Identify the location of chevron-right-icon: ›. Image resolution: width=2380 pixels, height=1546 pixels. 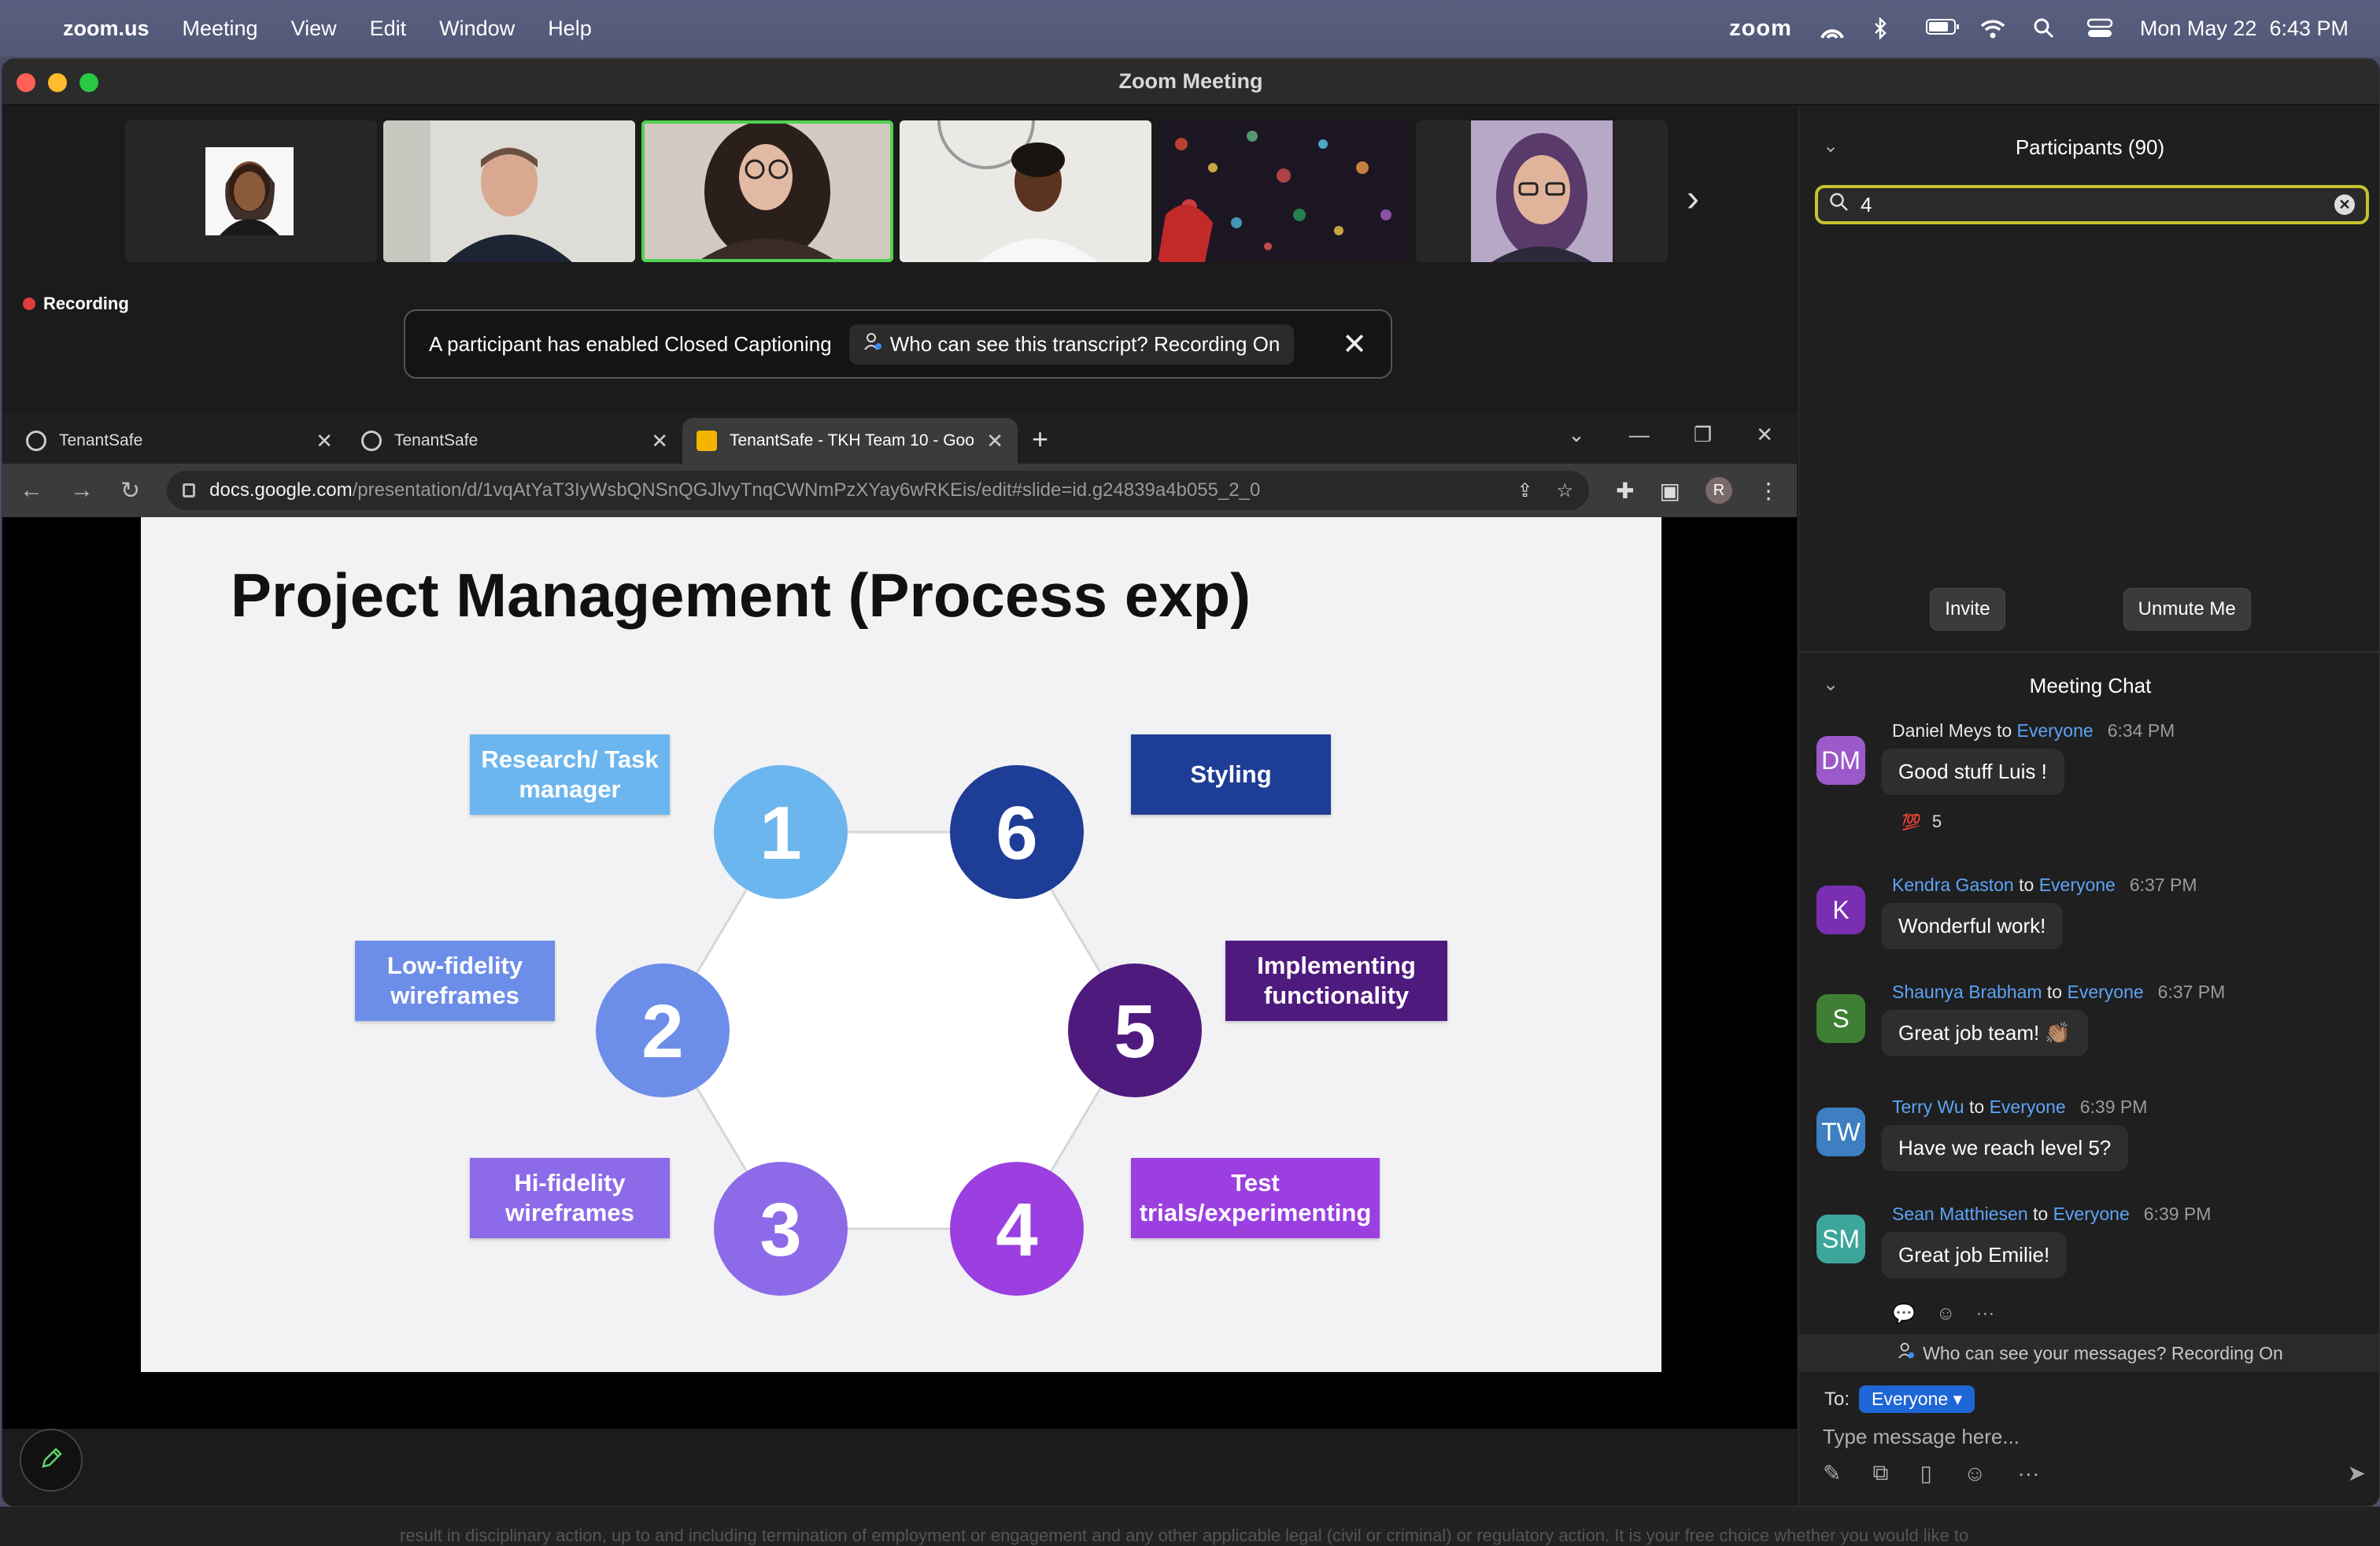
(1693, 199).